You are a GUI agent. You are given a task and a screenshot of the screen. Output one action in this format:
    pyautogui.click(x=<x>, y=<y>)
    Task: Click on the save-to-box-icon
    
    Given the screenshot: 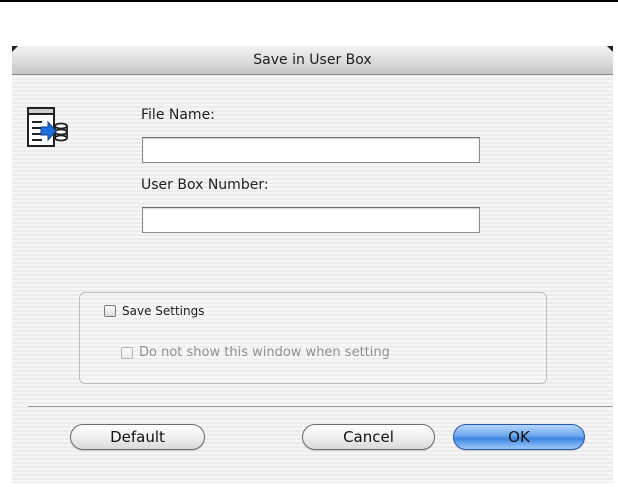 What is the action you would take?
    pyautogui.click(x=47, y=127)
    